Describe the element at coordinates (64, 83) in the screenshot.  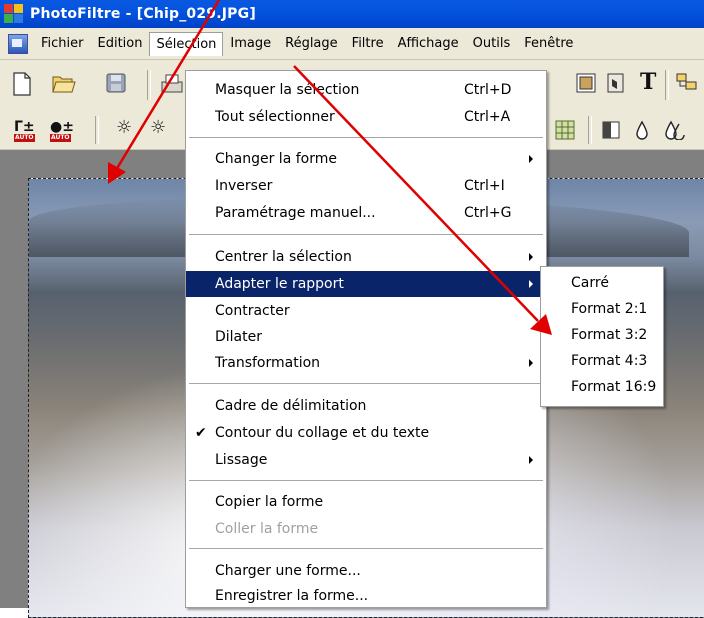
I see `open-folder-icon` at that location.